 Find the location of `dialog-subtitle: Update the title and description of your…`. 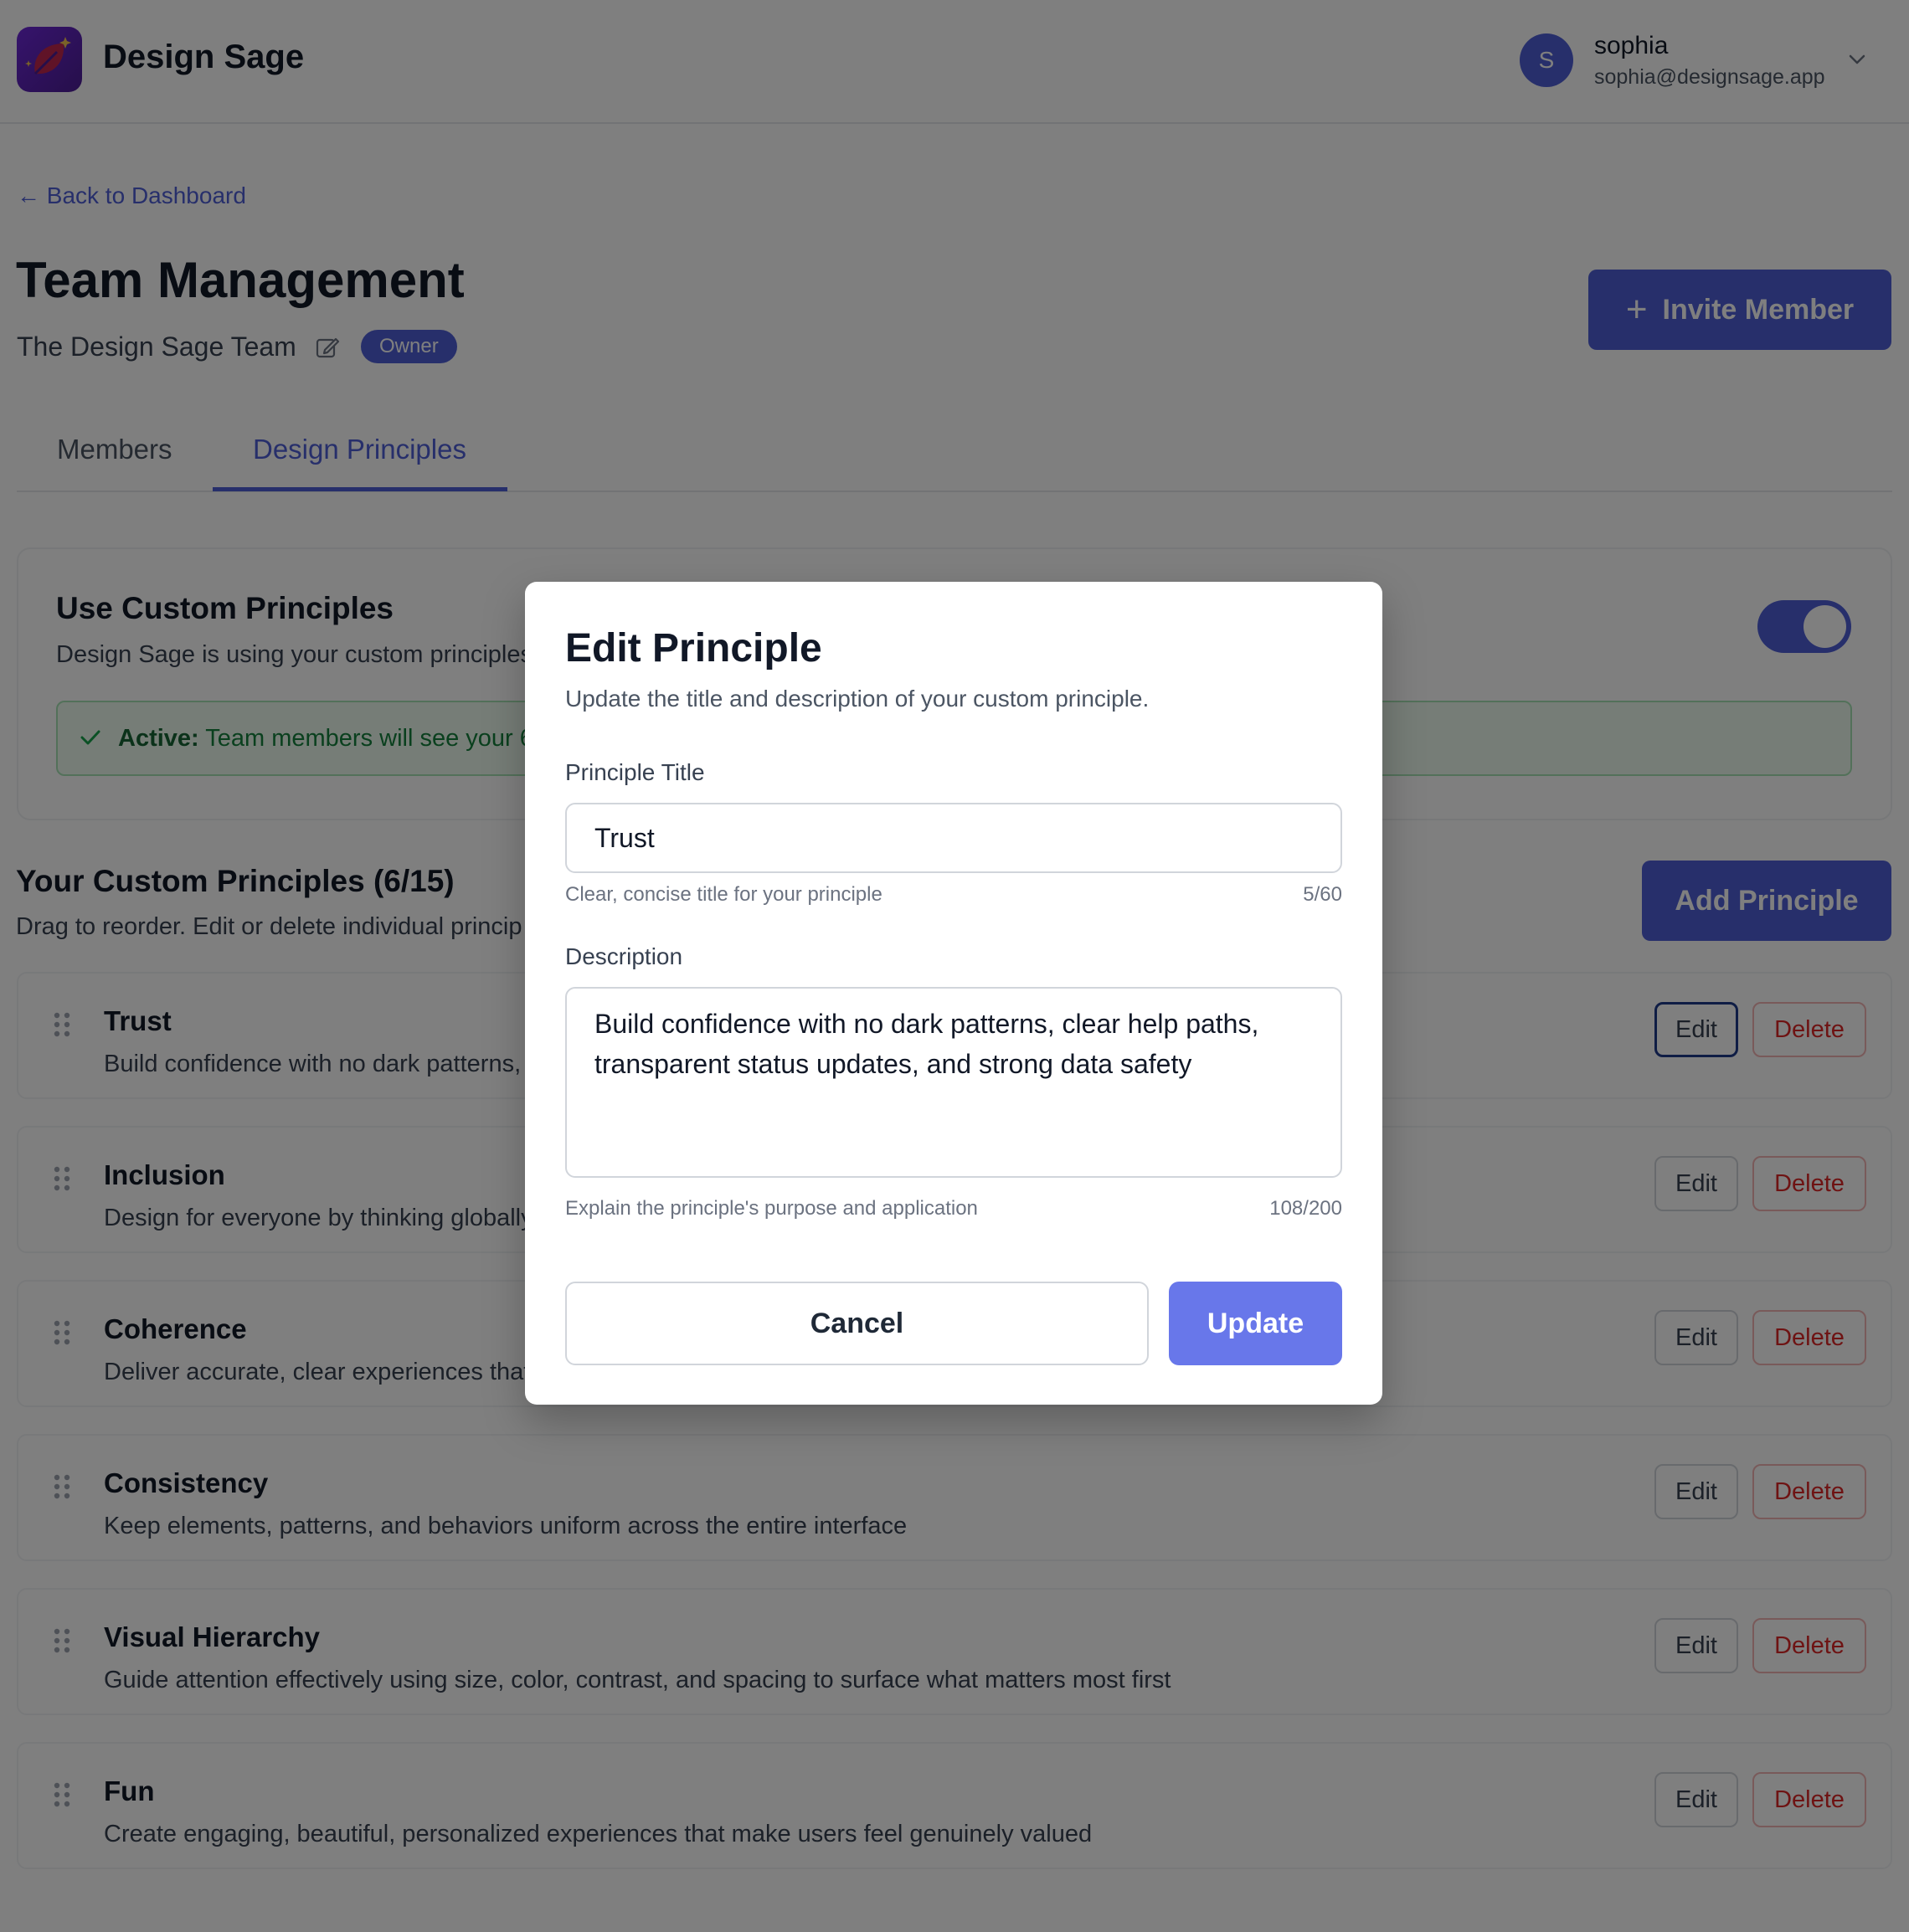

dialog-subtitle: Update the title and description of your… is located at coordinates (858, 699).